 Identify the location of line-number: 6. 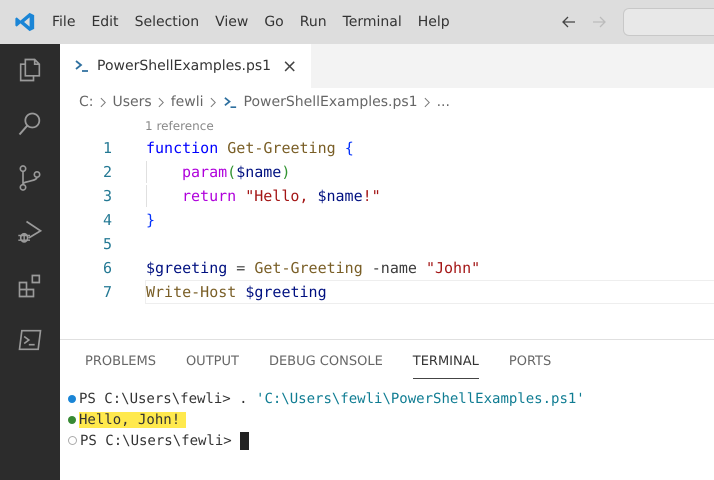
(107, 268).